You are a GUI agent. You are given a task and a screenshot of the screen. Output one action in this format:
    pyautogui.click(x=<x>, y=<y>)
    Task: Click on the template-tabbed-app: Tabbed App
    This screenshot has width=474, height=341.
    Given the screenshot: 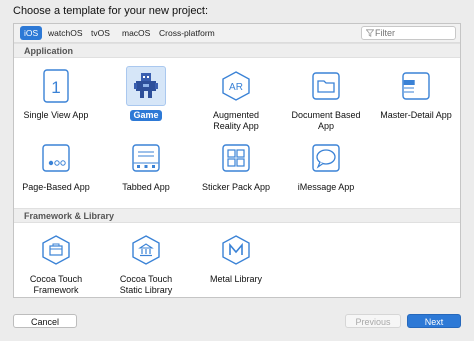 What is the action you would take?
    pyautogui.click(x=146, y=165)
    